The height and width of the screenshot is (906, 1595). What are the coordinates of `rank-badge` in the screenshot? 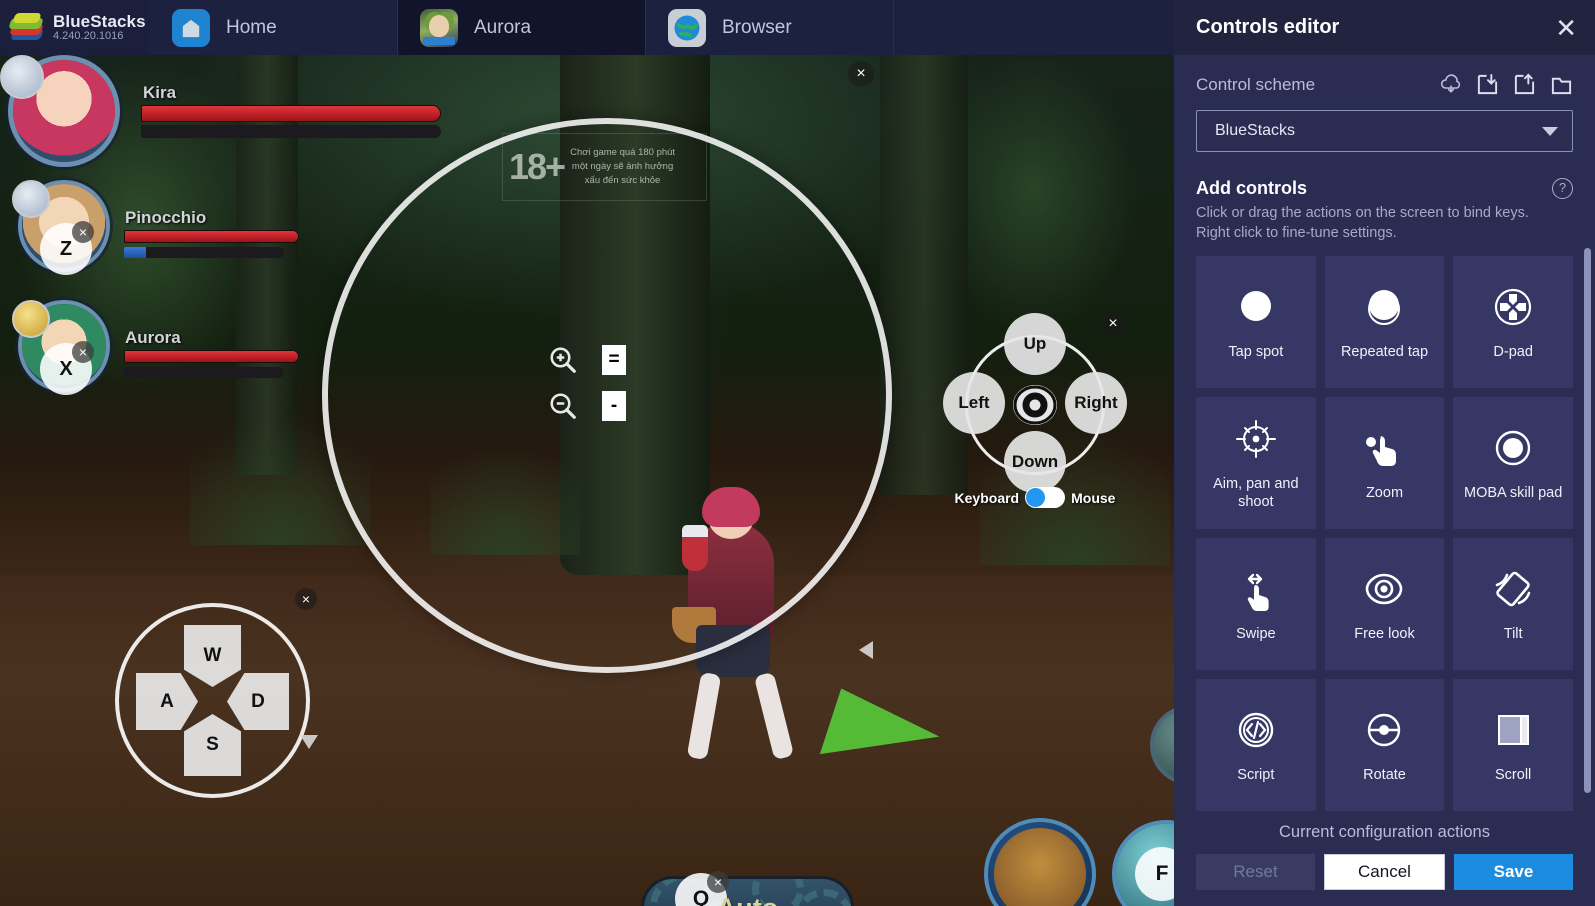 It's located at (31, 319).